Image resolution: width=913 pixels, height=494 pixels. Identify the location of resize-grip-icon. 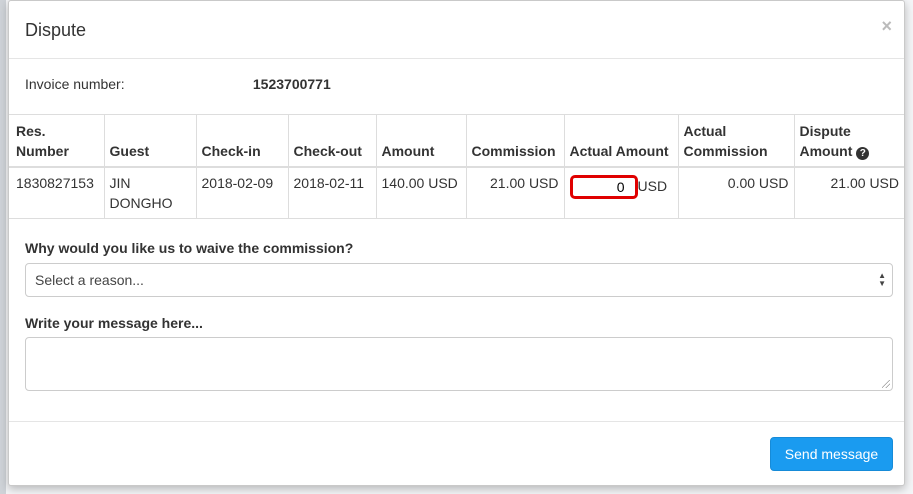
(886, 384).